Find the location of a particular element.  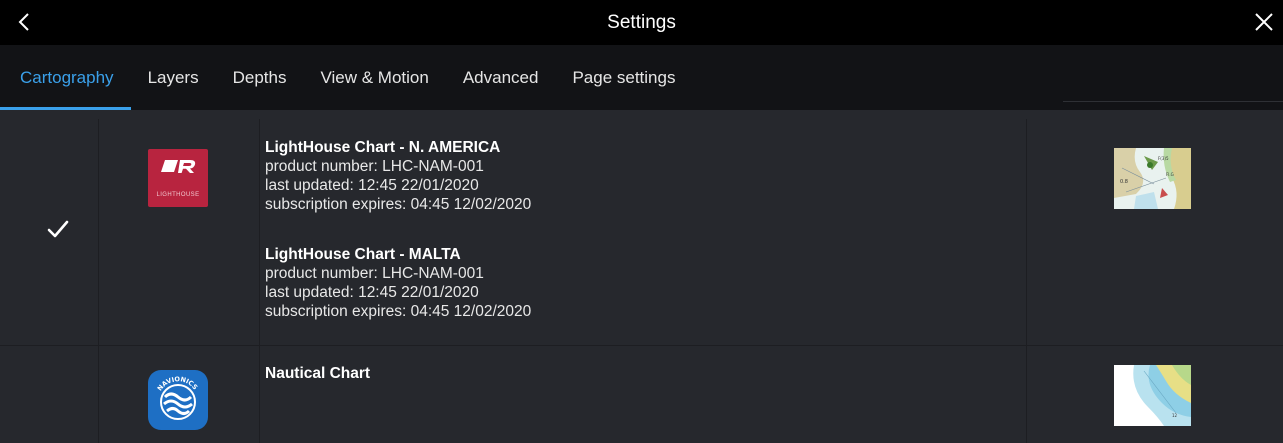

tab-cartography: Cartography is located at coordinates (65, 77).